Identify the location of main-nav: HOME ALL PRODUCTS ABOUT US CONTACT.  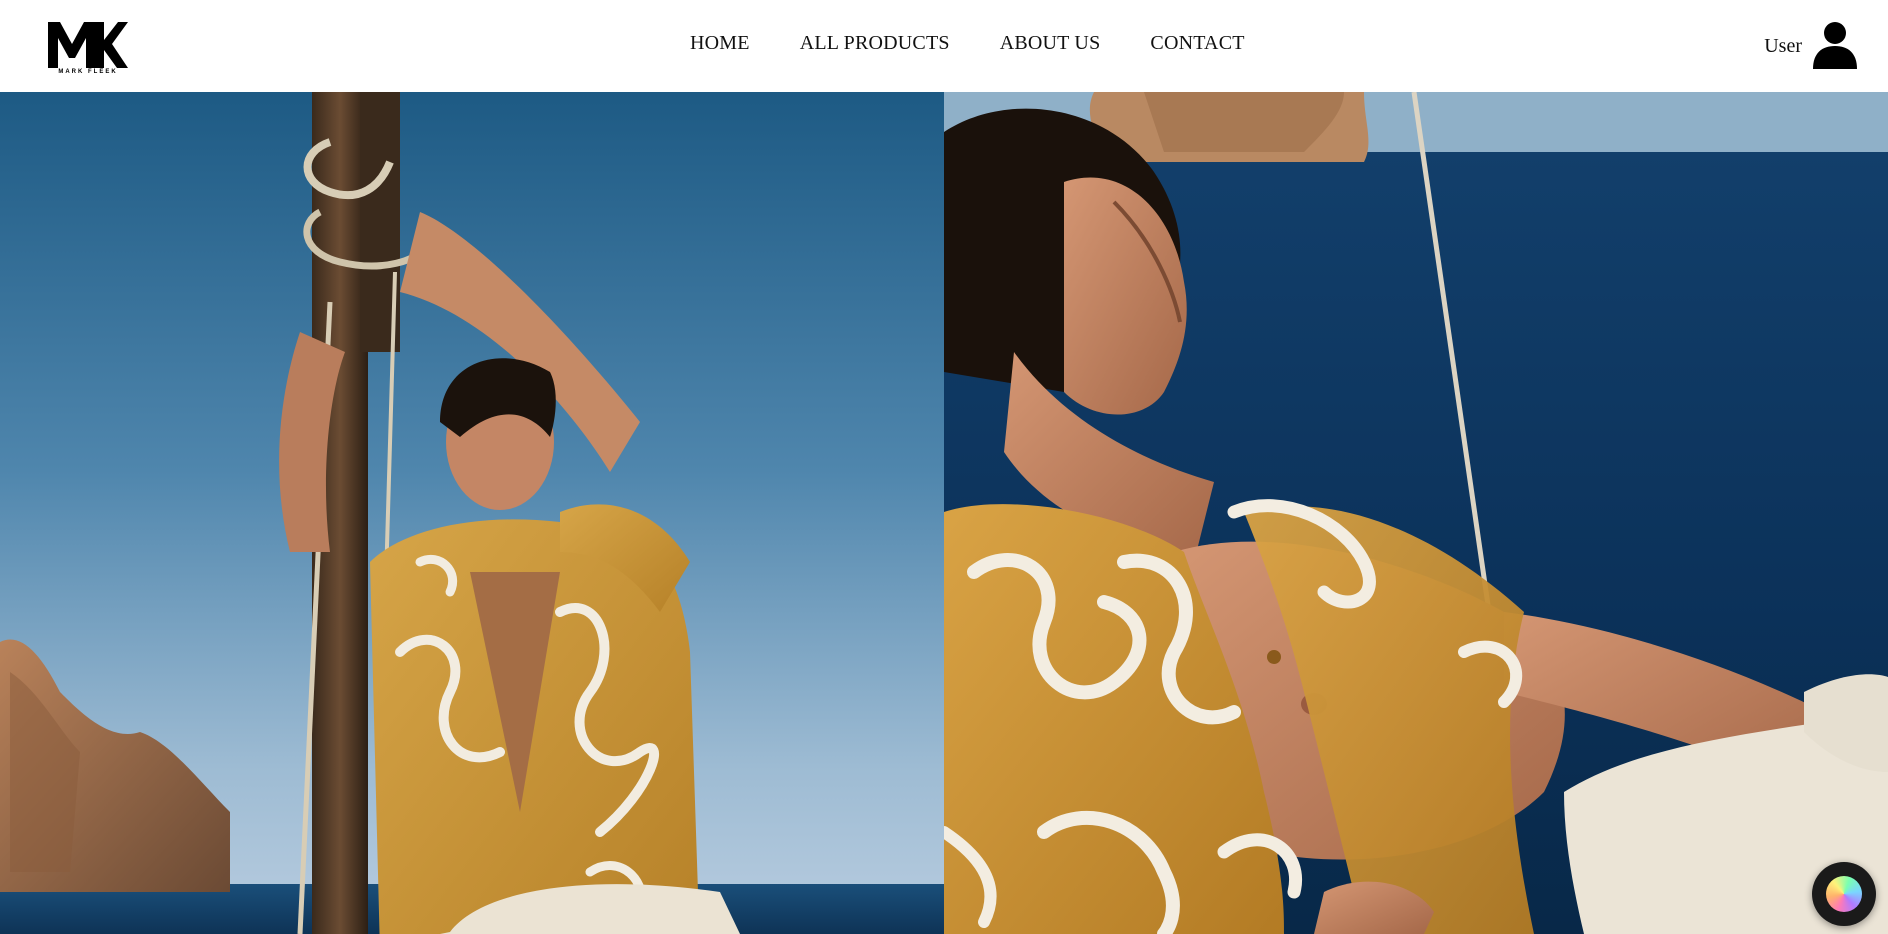
(967, 43).